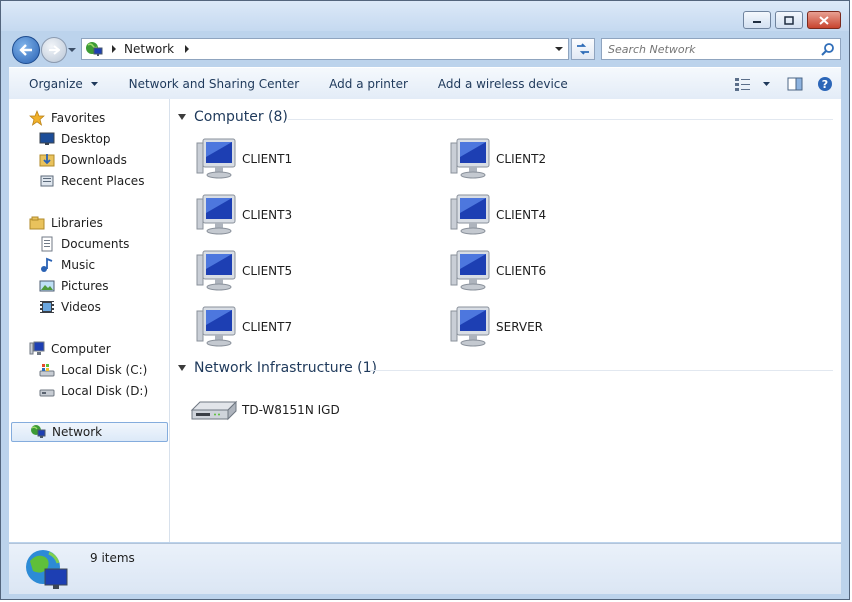 The height and width of the screenshot is (602, 852). I want to click on computer-item: CLIENT5, so click(240, 271).